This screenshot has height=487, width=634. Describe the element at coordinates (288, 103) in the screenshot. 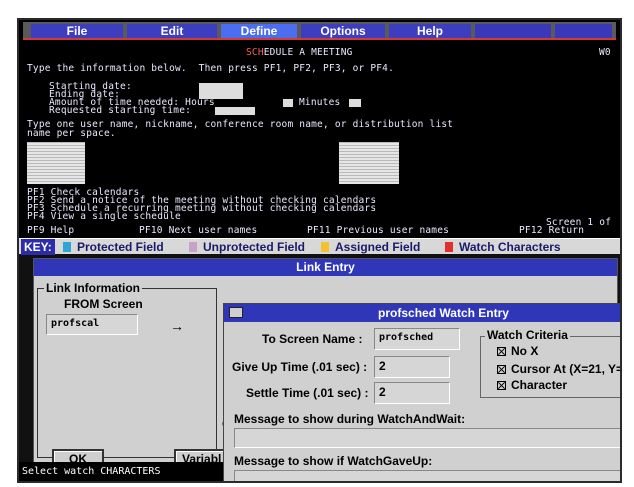

I see `hours-field` at that location.